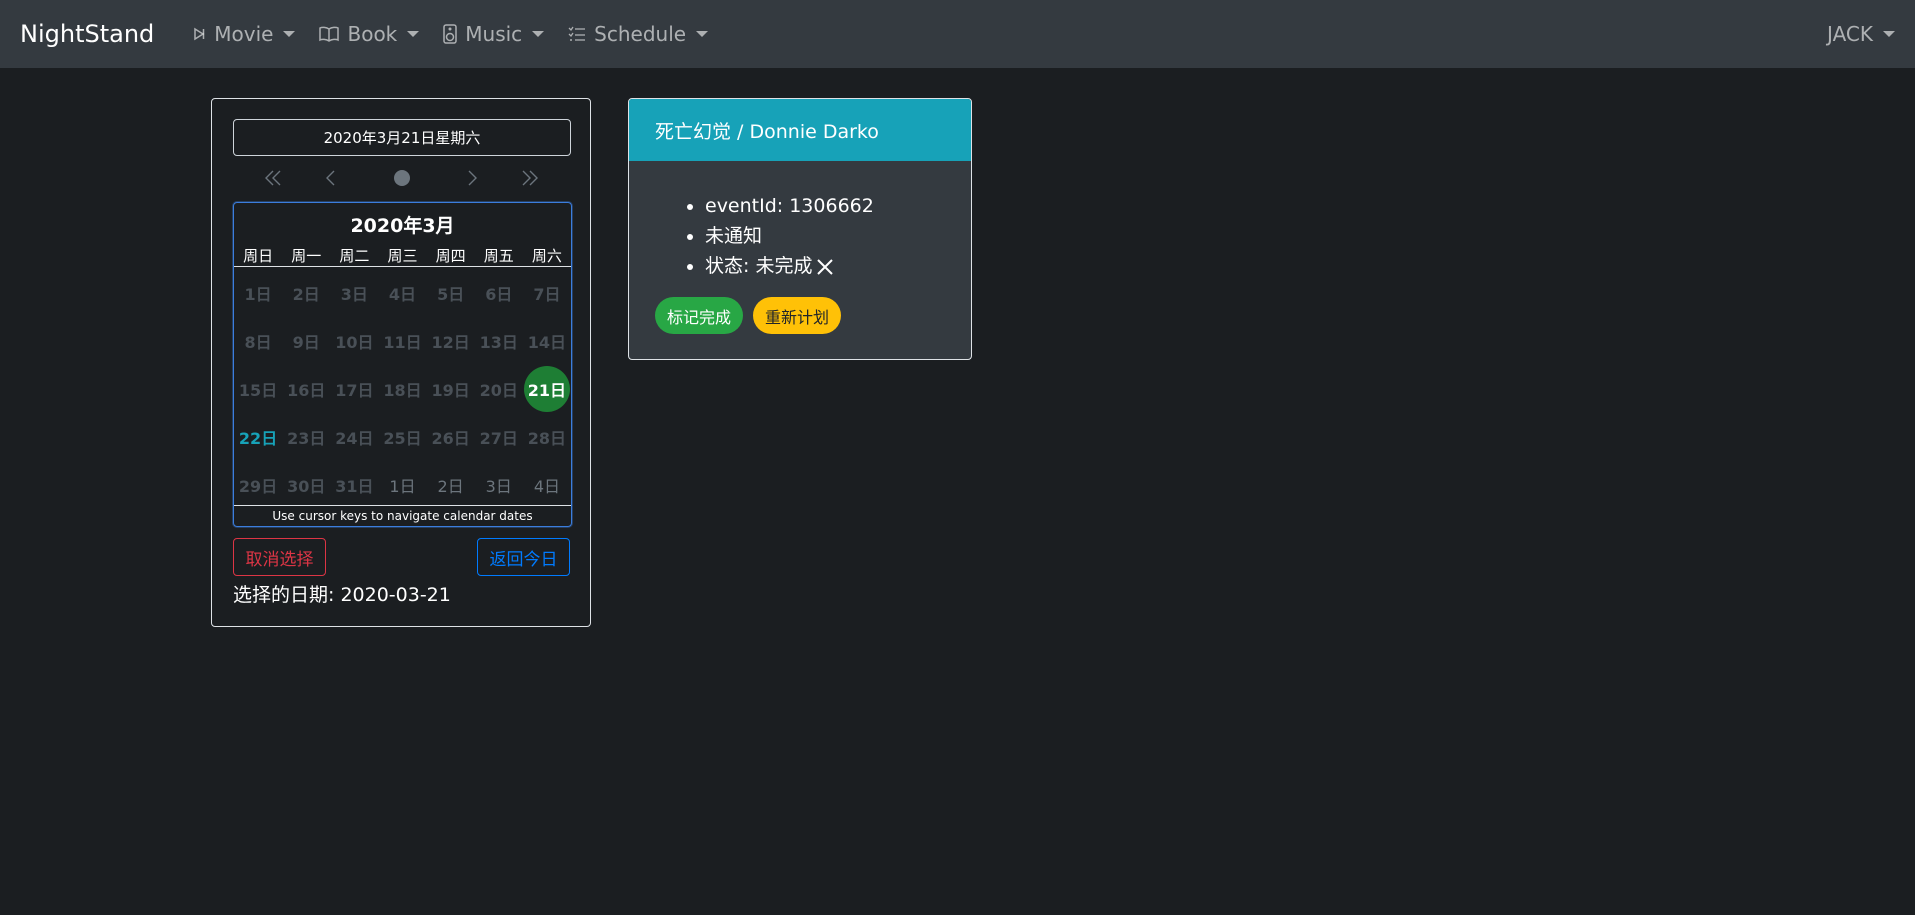 The width and height of the screenshot is (1915, 915). What do you see at coordinates (450, 256) in the screenshot?
I see `weekday-label: 周四` at bounding box center [450, 256].